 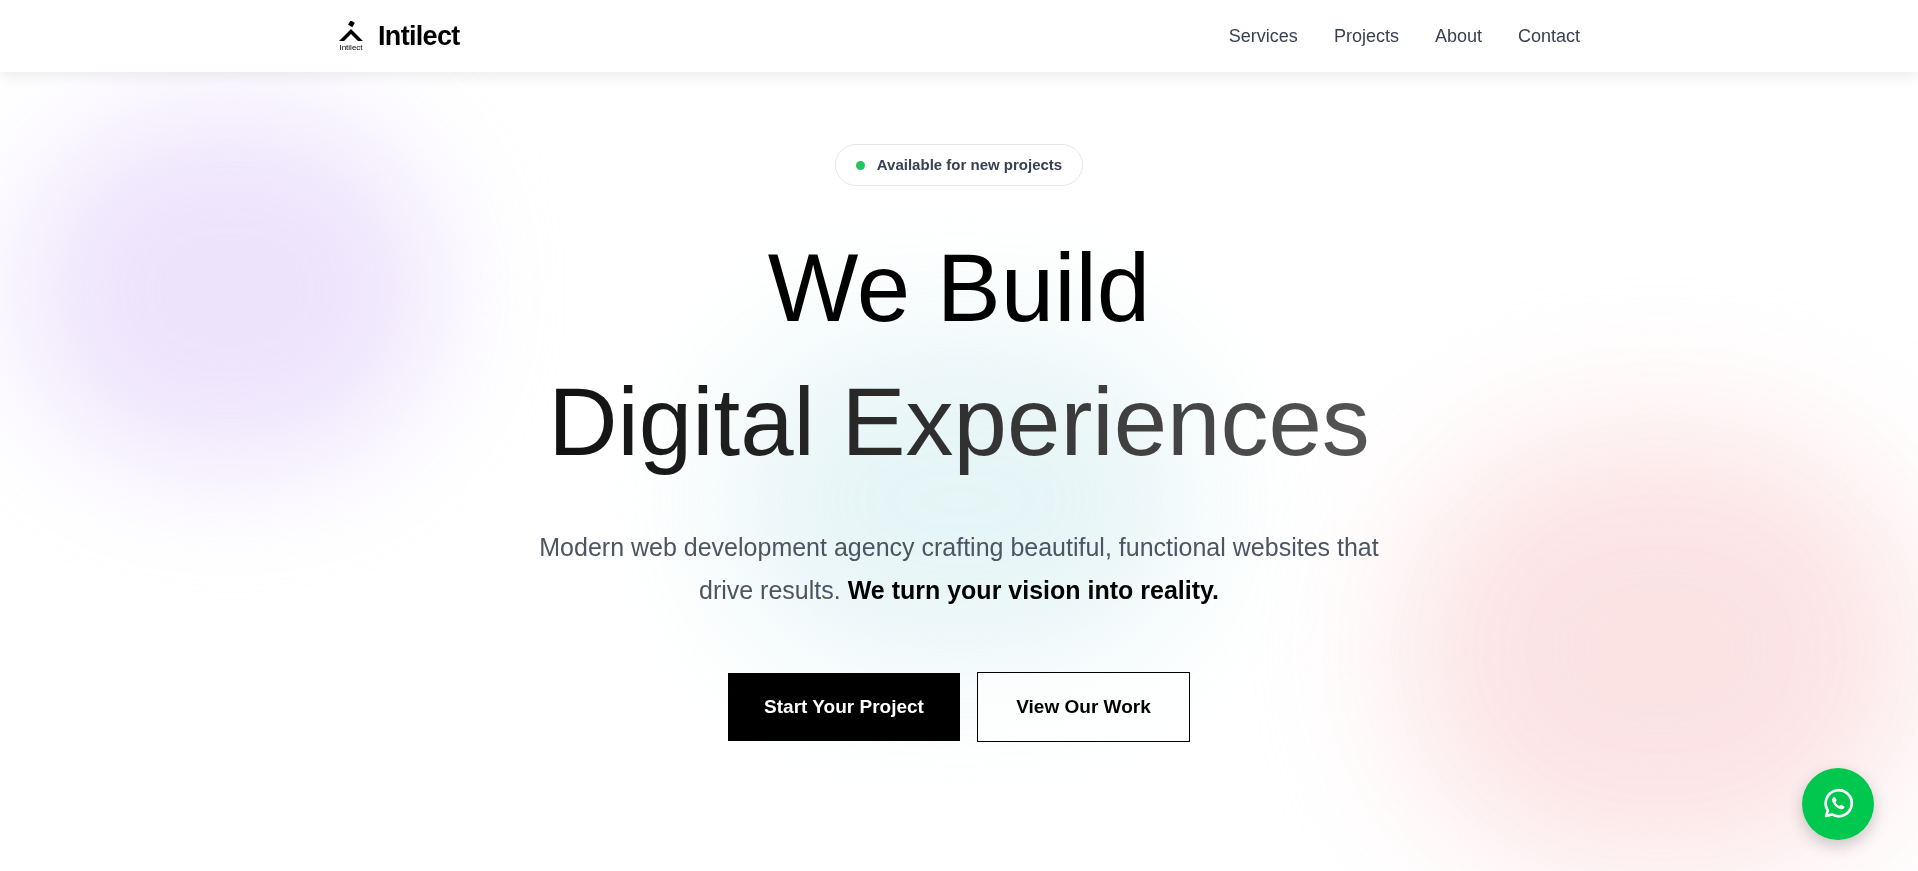 I want to click on hero-description: Modern web development agency crafting beautiful, functional websites that drive results. We turn your vision into reality., so click(x=959, y=569).